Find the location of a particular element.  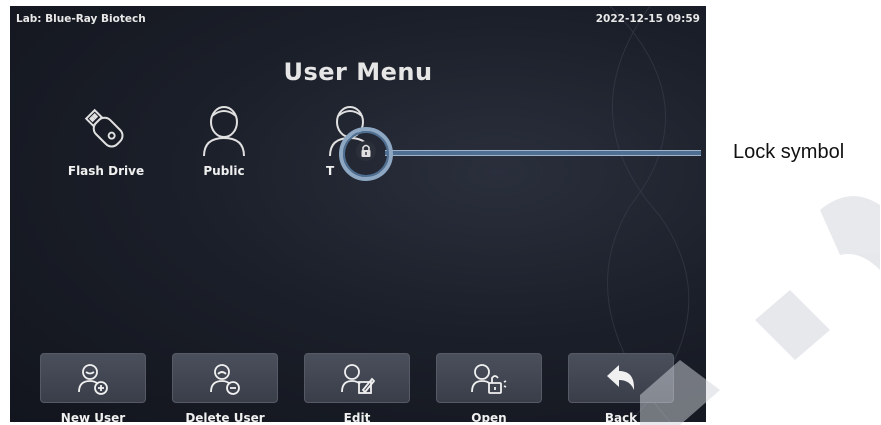

button-label: Back is located at coordinates (621, 416).